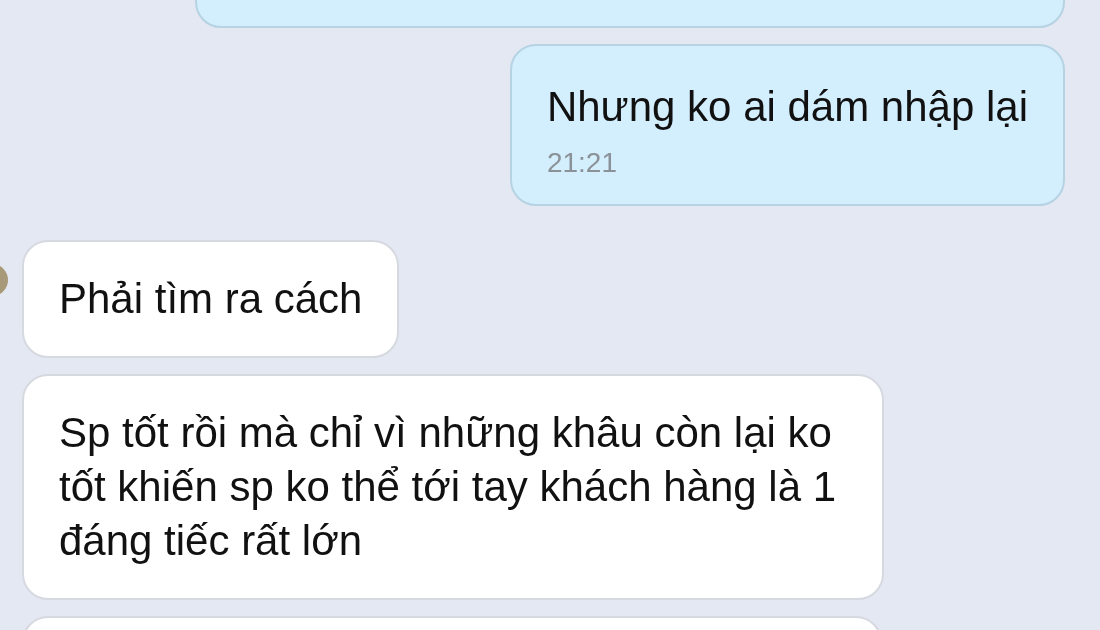 The image size is (1100, 630). Describe the element at coordinates (211, 299) in the screenshot. I see `message-text: Phải tìm ra cách` at that location.